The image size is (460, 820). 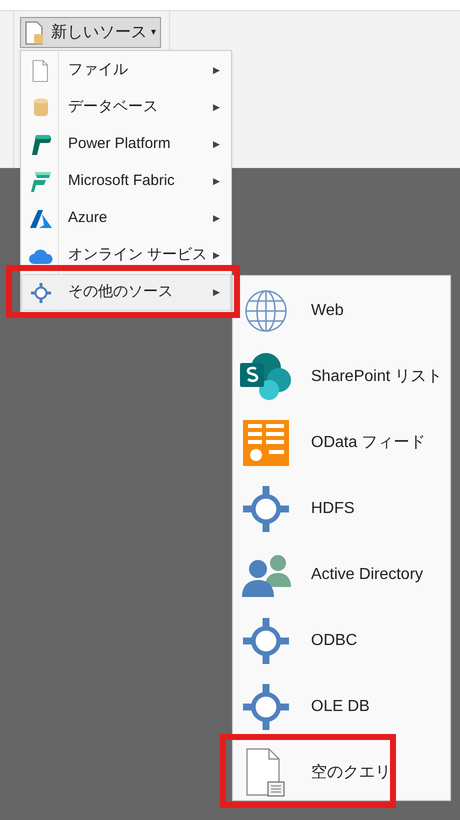 I want to click on menu-item: オンライン サービス ▶, so click(x=126, y=255).